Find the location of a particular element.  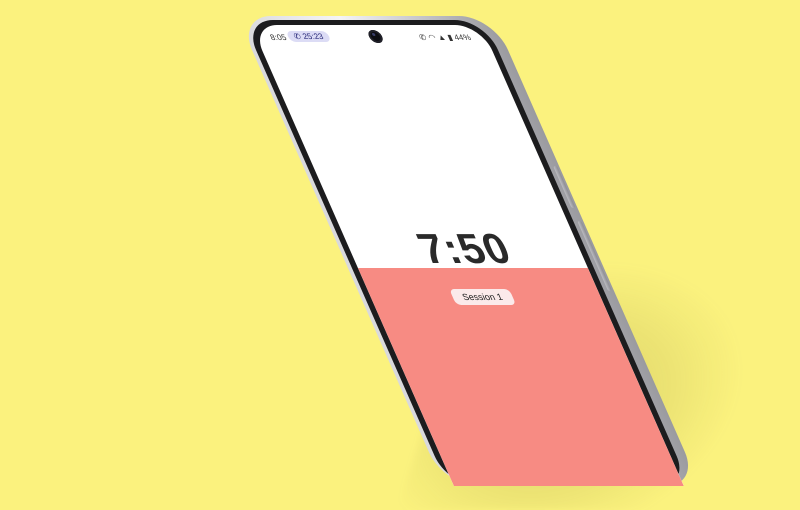

status-icons: ✆ ◠ ▲ ▮ 44% is located at coordinates (445, 37).